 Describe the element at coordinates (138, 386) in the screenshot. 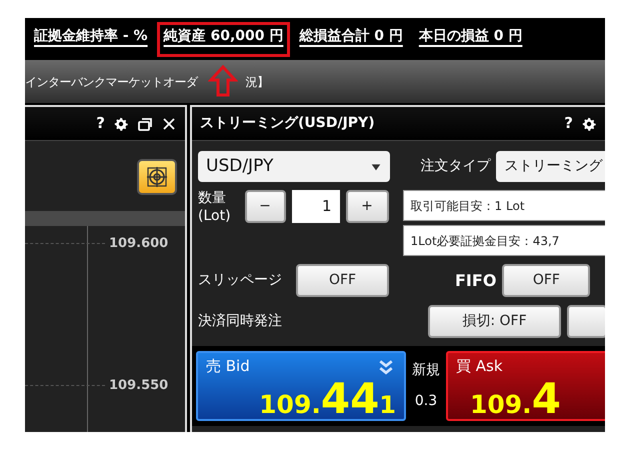

I see `axis-label: 109.550` at that location.